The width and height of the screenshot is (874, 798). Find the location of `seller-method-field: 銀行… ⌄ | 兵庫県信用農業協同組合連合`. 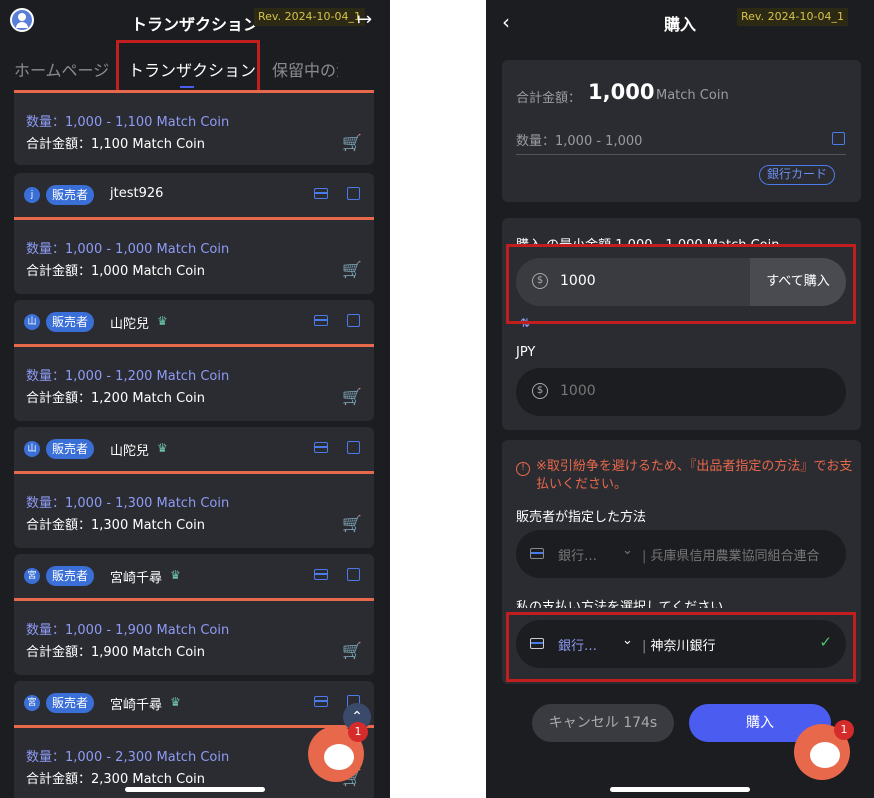

seller-method-field: 銀行… ⌄ | 兵庫県信用農業協同組合連合 is located at coordinates (681, 554).